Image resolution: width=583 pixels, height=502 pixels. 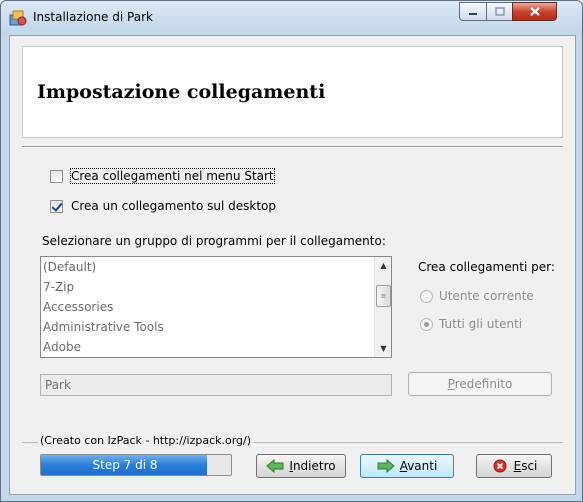 What do you see at coordinates (93, 17) in the screenshot?
I see `window-title: Installazione di Park` at bounding box center [93, 17].